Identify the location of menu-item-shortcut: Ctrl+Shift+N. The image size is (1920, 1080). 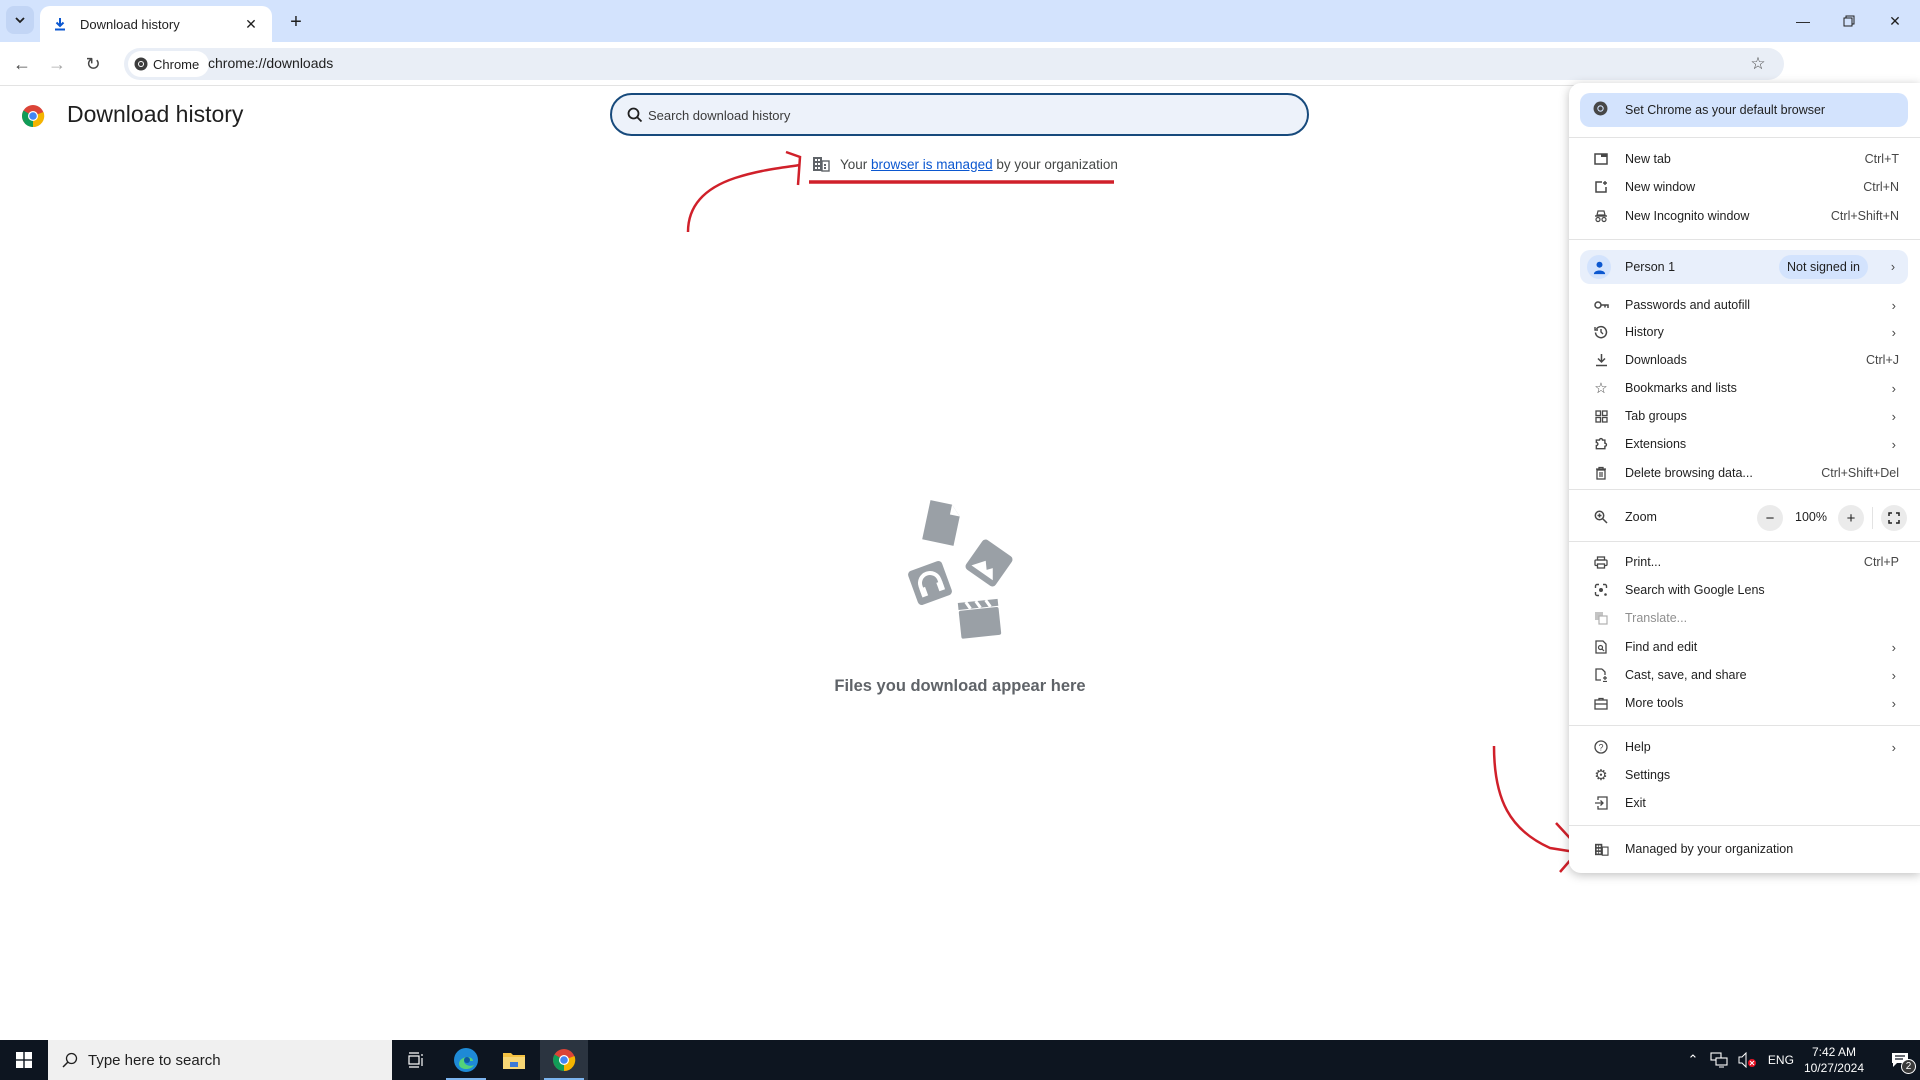
(1864, 216).